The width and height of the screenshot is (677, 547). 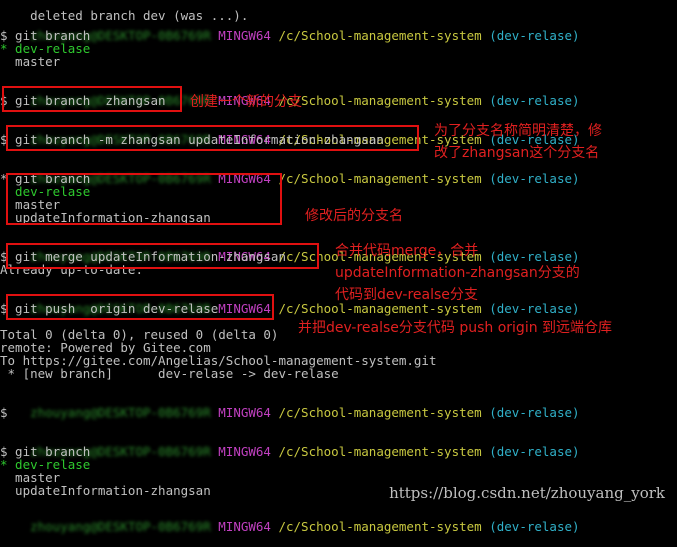 I want to click on annotation-create: 创建一个新的分支, so click(x=246, y=102).